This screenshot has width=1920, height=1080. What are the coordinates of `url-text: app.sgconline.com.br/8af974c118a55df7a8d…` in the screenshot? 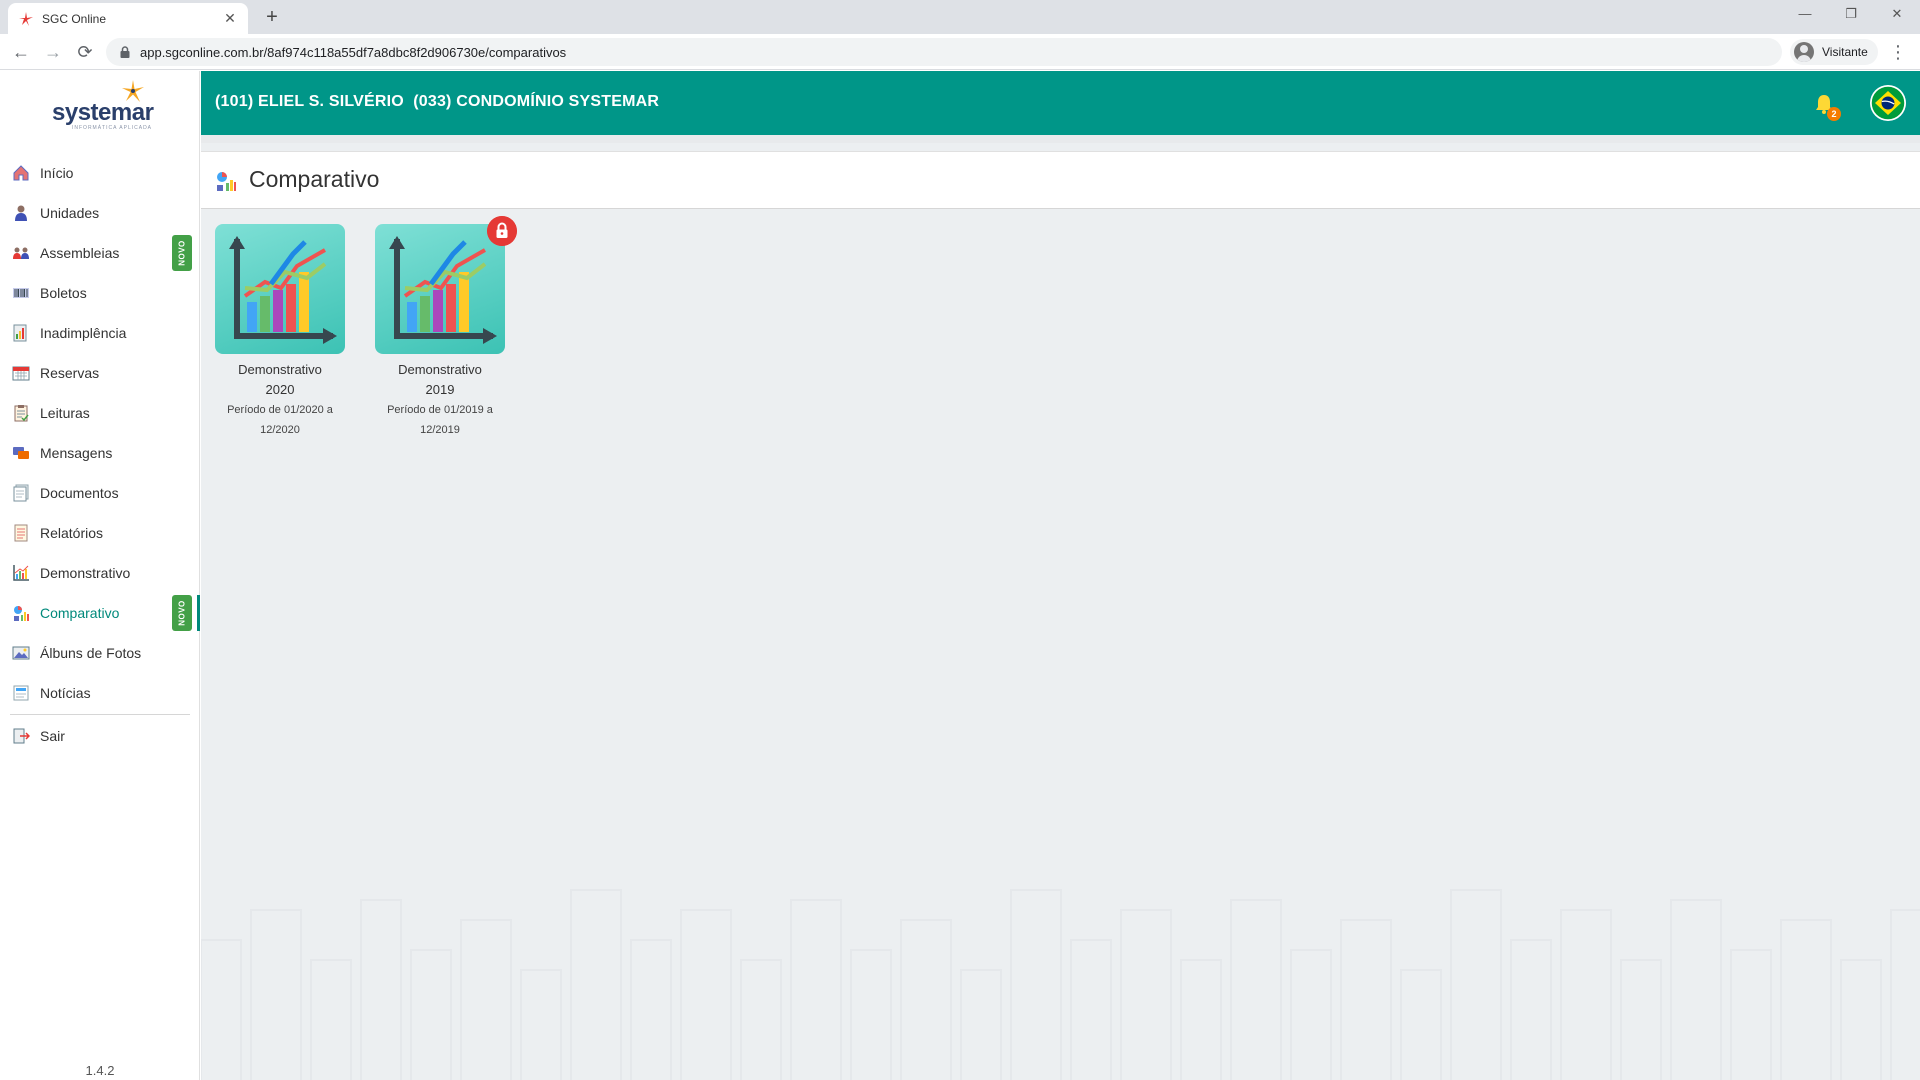 It's located at (353, 52).